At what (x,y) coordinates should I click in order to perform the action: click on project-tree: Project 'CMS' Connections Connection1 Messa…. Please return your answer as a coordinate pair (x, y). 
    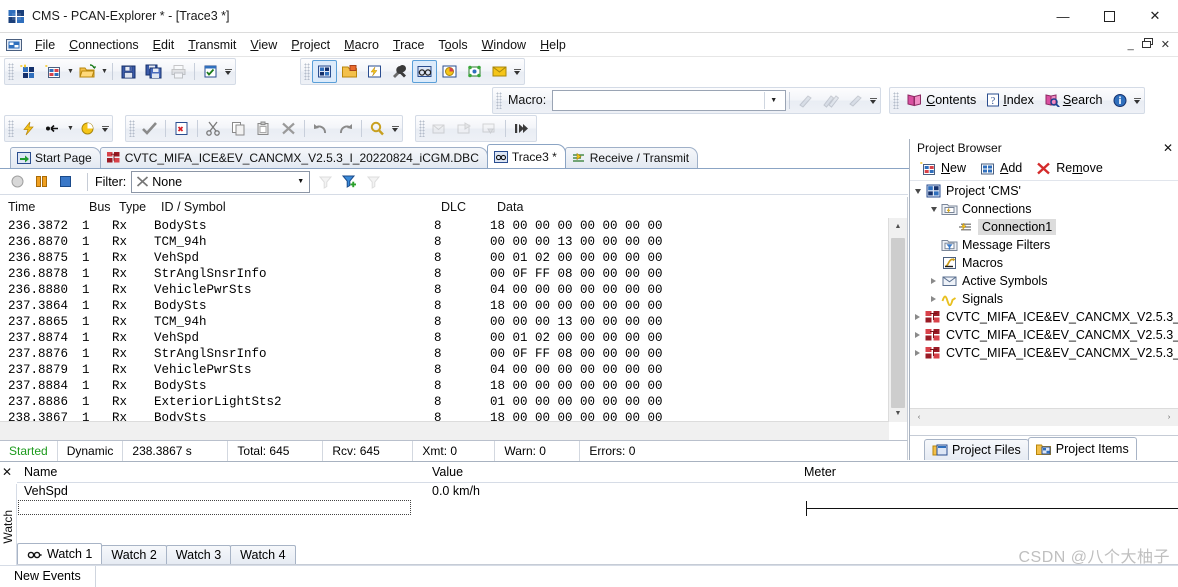
    Looking at the image, I should click on (1044, 298).